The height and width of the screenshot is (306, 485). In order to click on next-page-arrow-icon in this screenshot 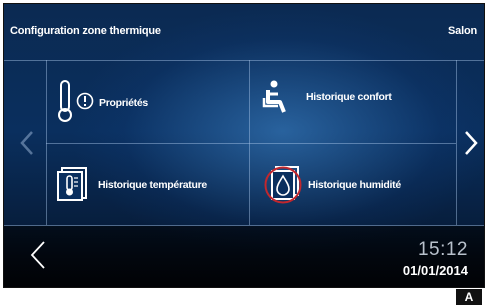, I will do `click(471, 145)`.